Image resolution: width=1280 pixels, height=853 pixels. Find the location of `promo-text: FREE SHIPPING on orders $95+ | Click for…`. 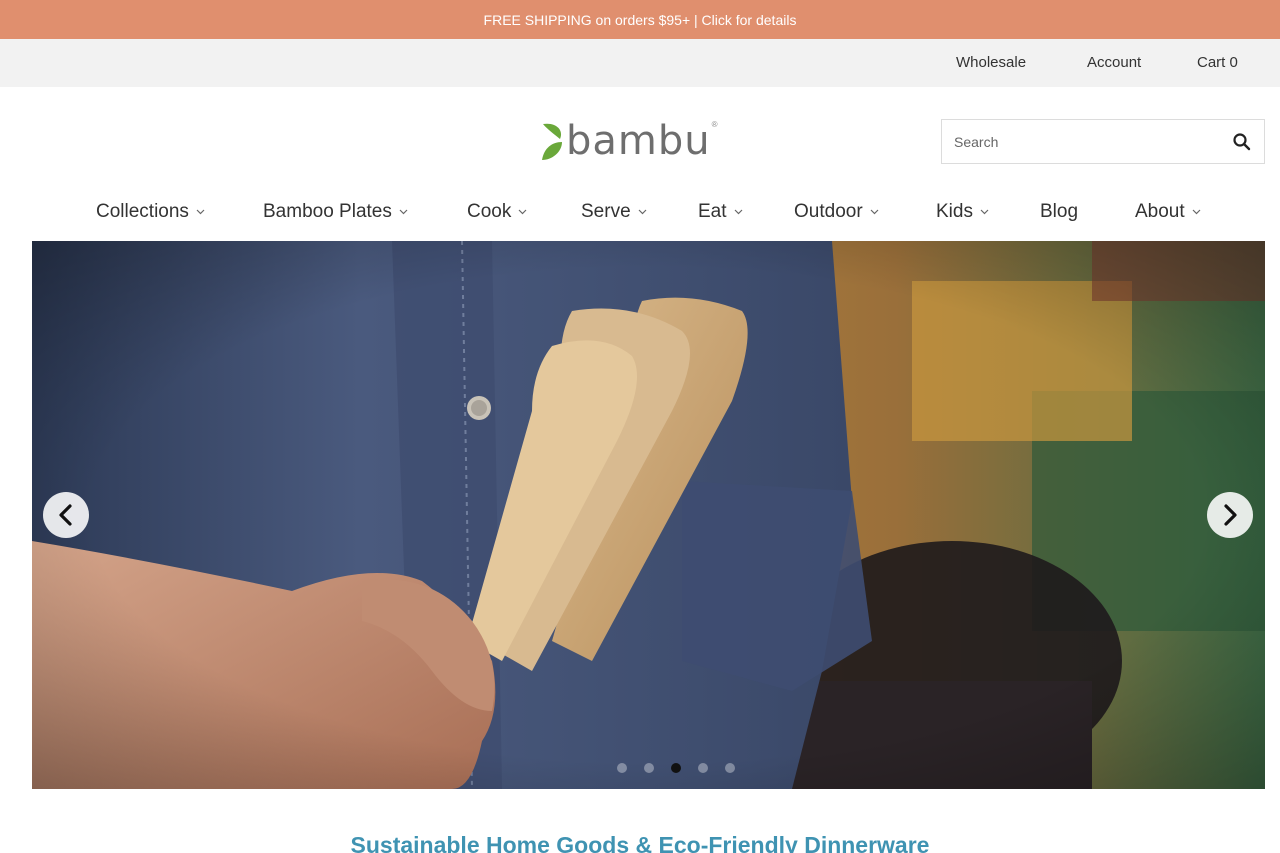

promo-text: FREE SHIPPING on orders $95+ | Click for… is located at coordinates (640, 19).